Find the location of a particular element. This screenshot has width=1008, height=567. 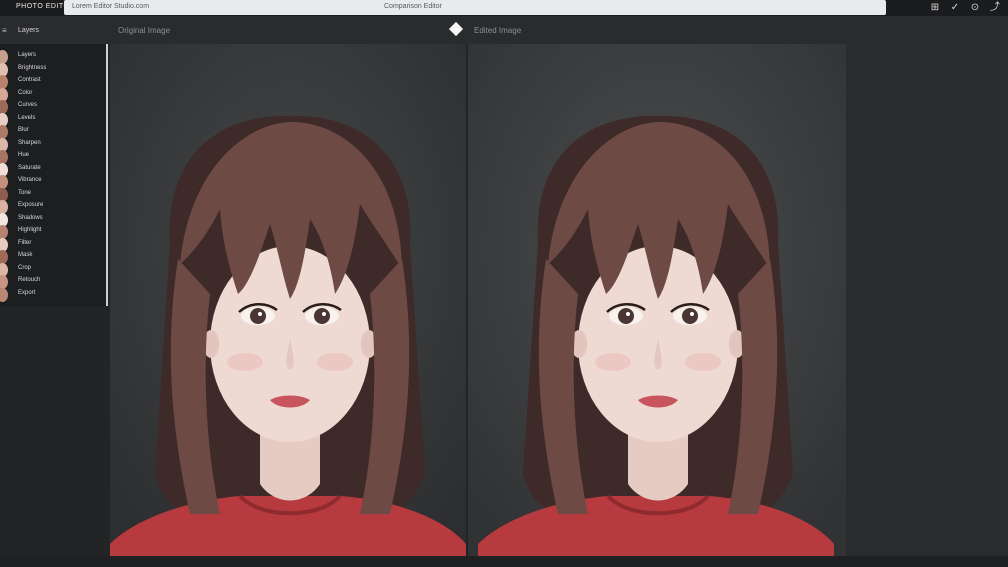

sidebar-item-label: Filter is located at coordinates (25, 242).